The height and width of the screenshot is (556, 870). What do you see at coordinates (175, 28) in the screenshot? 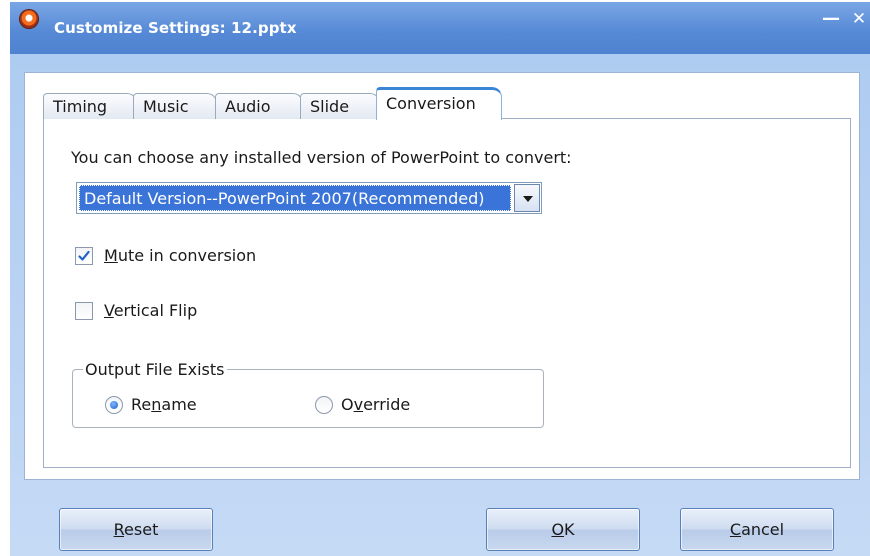
I see `window-title: Customize Settings: 12.pptx` at bounding box center [175, 28].